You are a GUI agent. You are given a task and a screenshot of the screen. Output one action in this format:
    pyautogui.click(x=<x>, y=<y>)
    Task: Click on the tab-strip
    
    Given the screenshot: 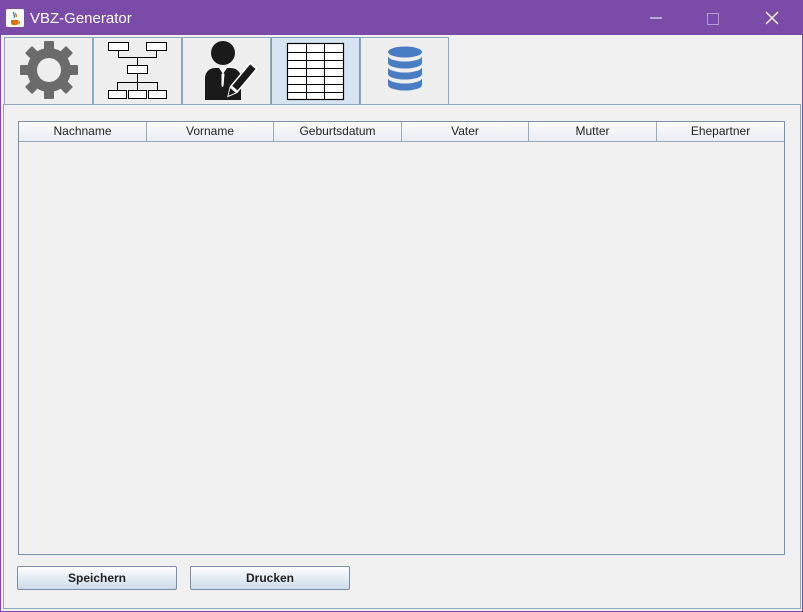 What is the action you would take?
    pyautogui.click(x=401, y=70)
    